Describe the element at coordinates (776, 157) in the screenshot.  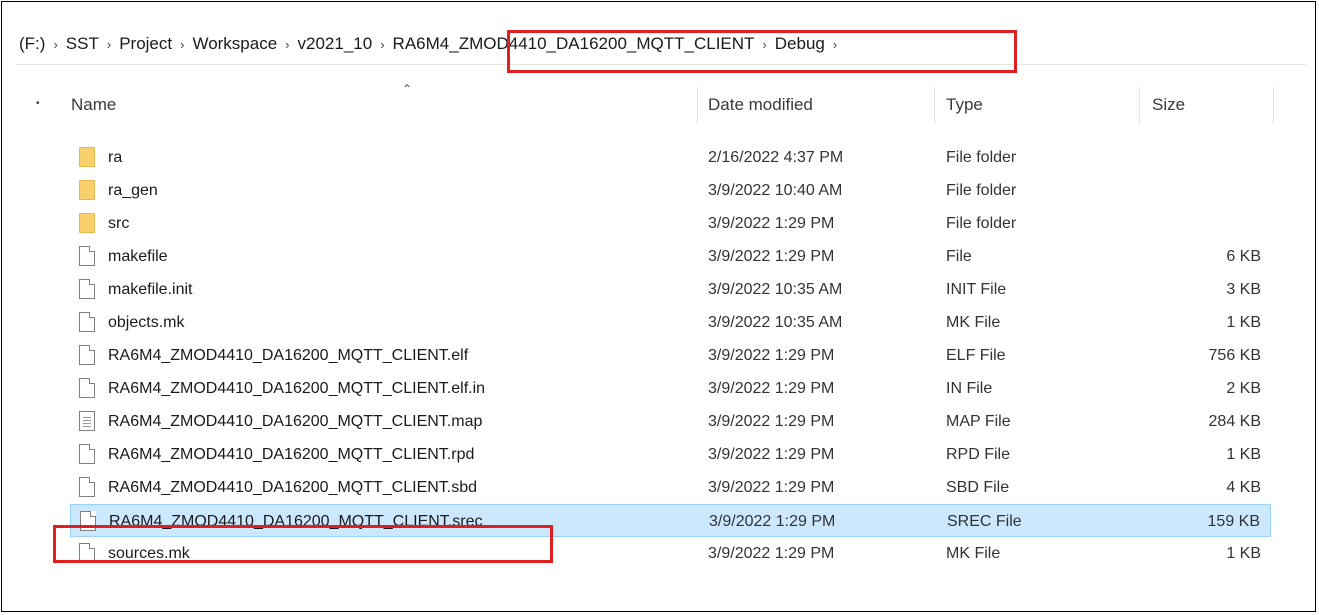
I see `file-date-modified: 2/16/2022 4:37 PM` at that location.